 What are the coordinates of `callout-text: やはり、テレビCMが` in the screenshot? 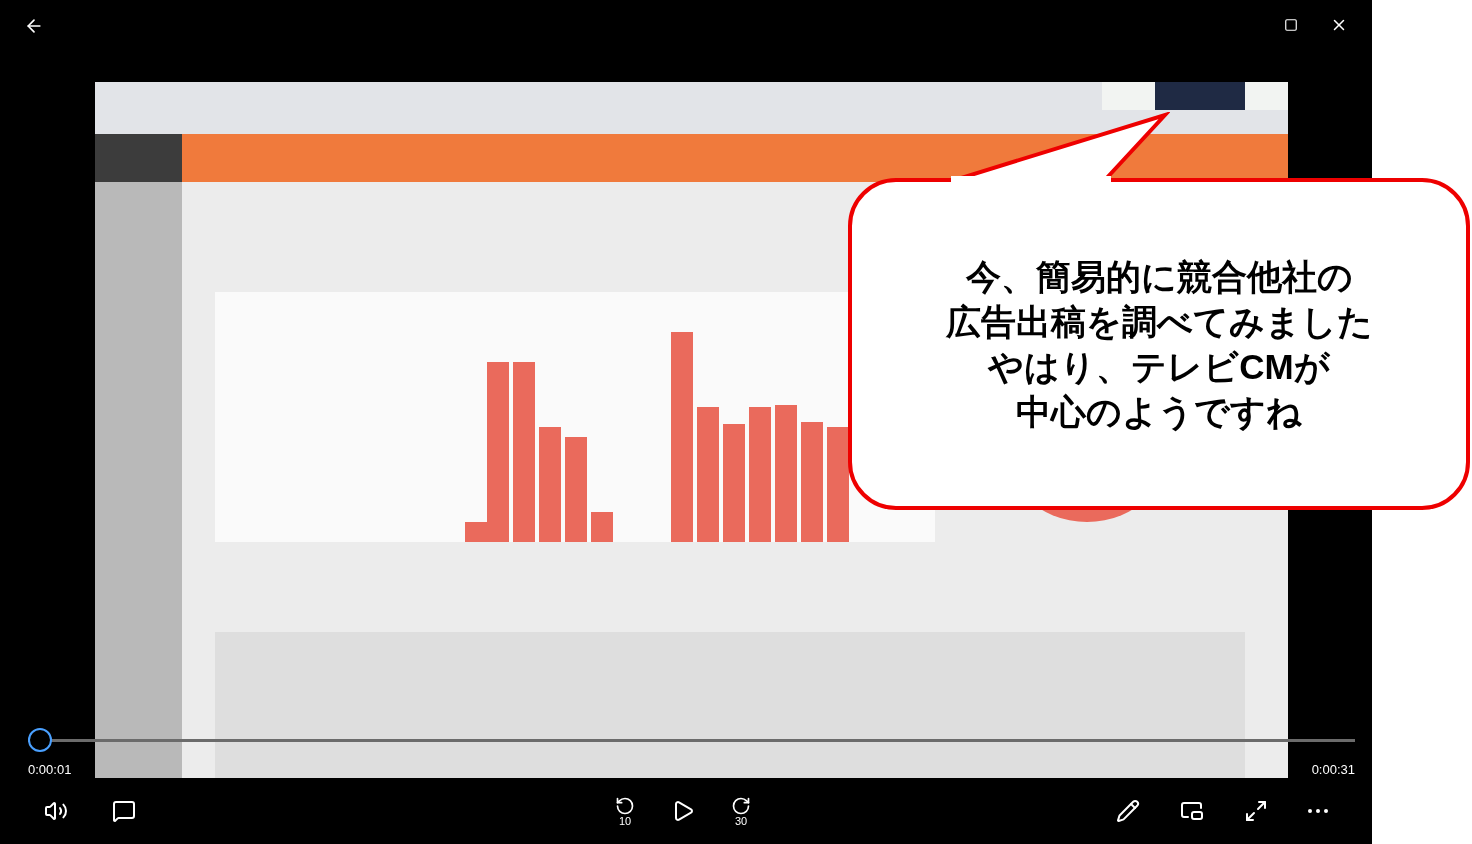 It's located at (1159, 367).